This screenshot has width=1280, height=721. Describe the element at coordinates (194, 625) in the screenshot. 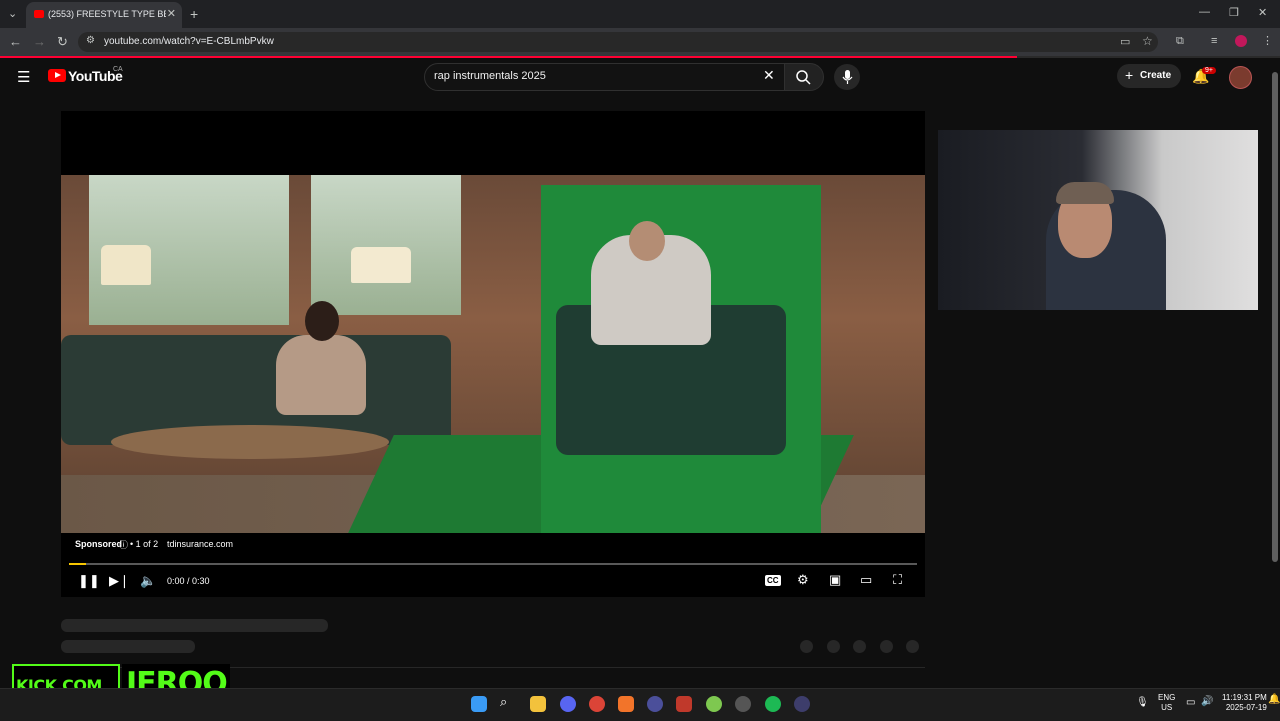

I see `title-skeleton` at that location.